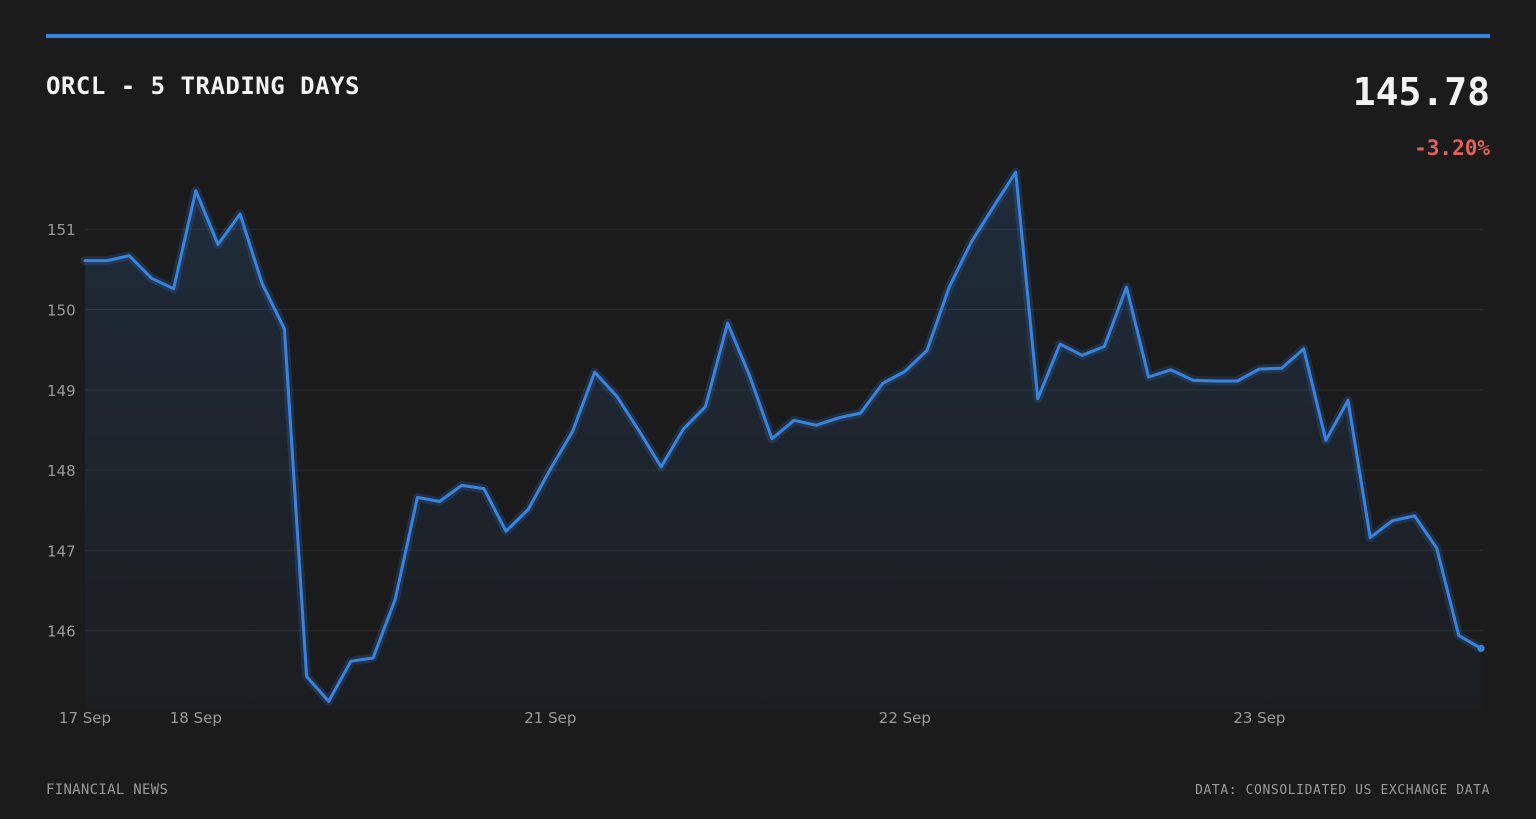  Describe the element at coordinates (1342, 790) in the screenshot. I see `data-credit: DATA: CONSOLIDATED US EXCHANGE DATA` at that location.